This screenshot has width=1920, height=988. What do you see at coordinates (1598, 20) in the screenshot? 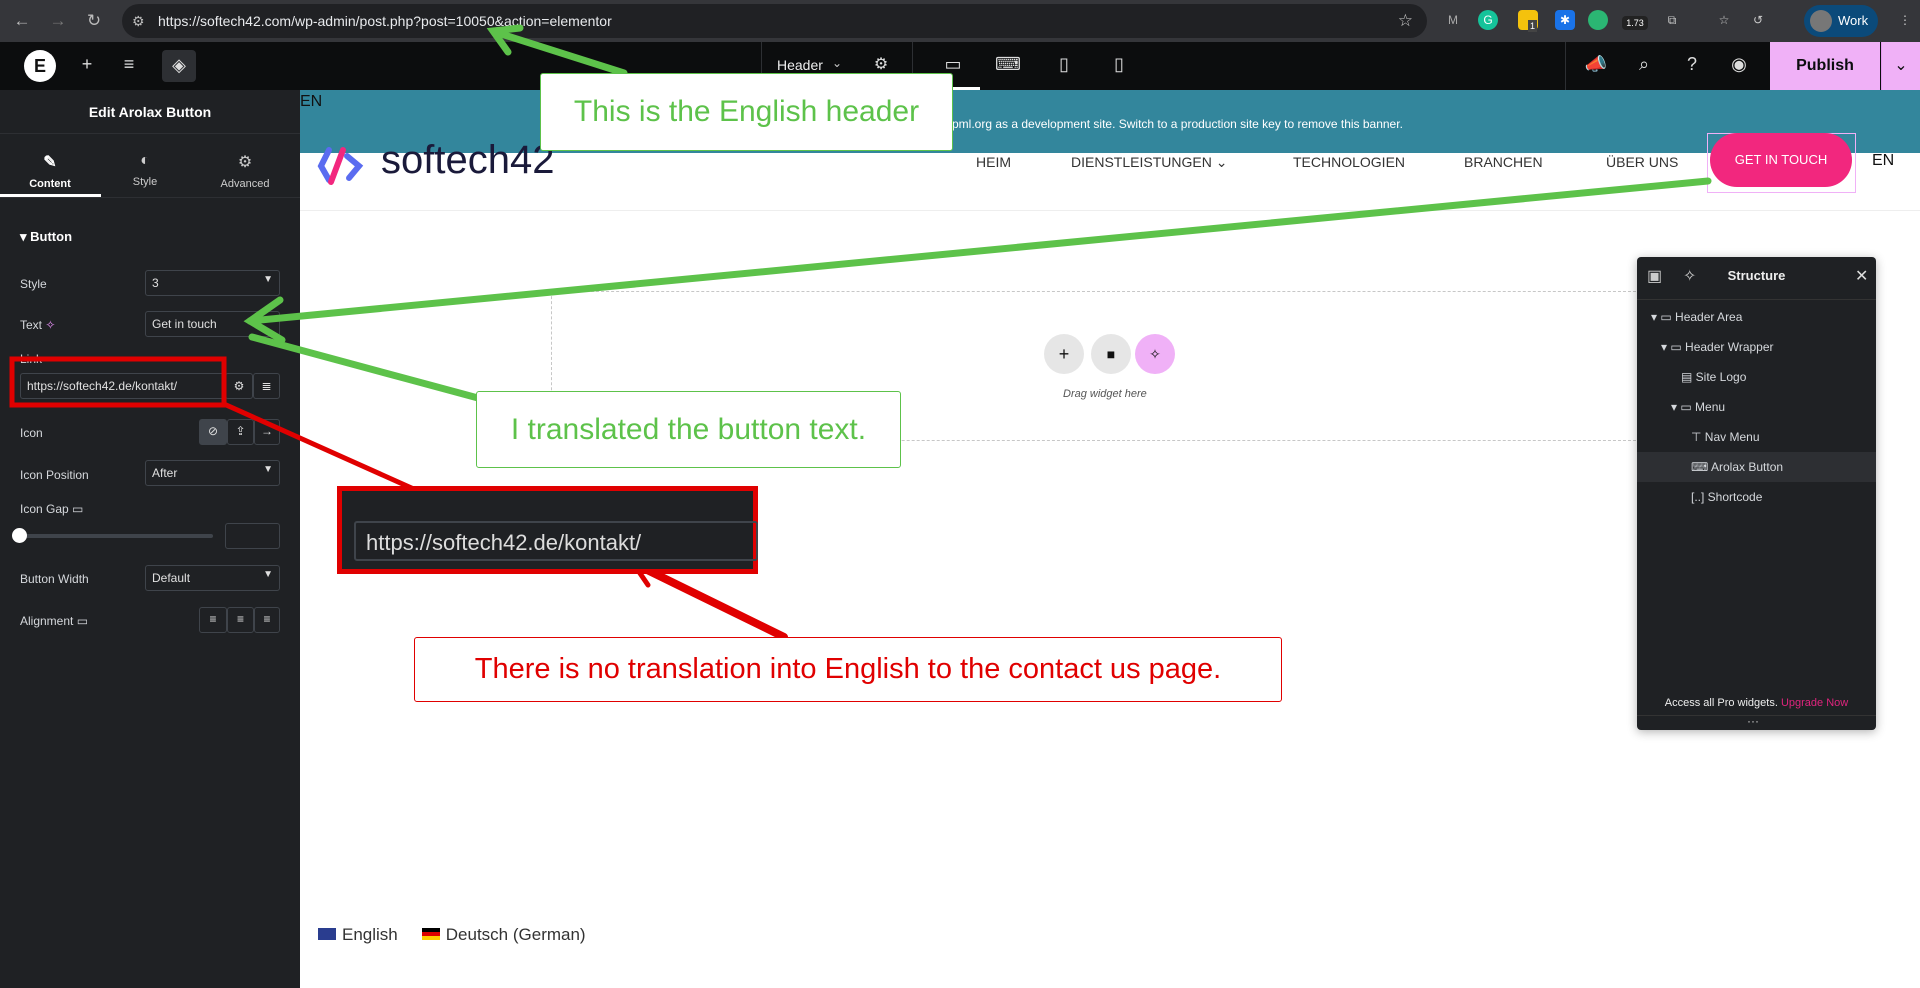
I see `edge-extension-icon` at bounding box center [1598, 20].